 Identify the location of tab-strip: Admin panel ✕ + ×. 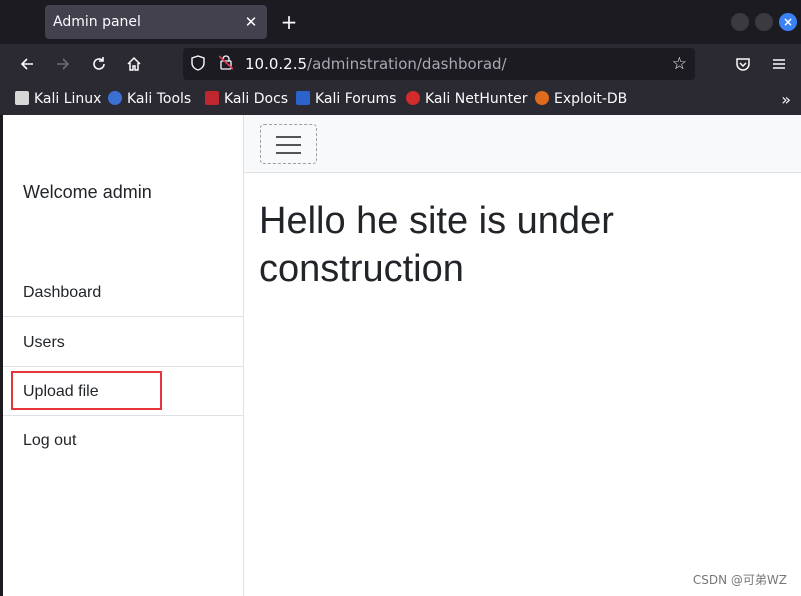
(400, 22).